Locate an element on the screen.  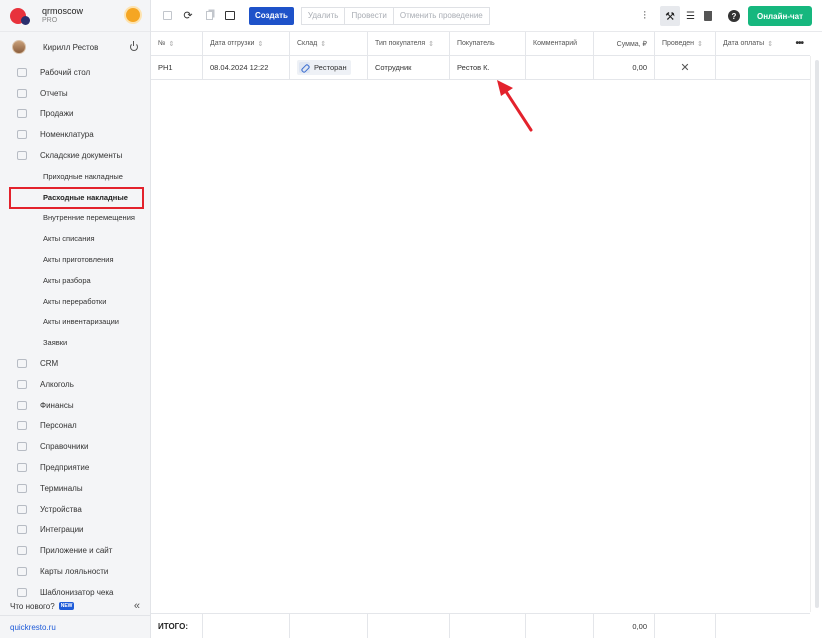
sidebar-item-nomenclature: Номенклатура is located at coordinates (75, 134).